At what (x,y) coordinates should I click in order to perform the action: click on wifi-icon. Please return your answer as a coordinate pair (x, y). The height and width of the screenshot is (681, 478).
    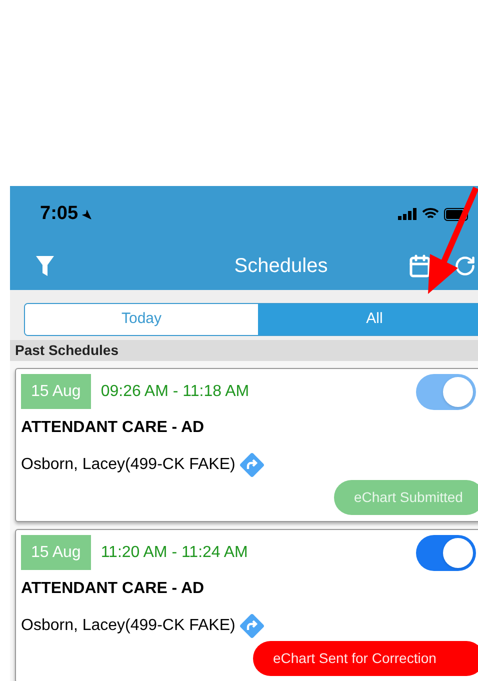
    Looking at the image, I should click on (430, 214).